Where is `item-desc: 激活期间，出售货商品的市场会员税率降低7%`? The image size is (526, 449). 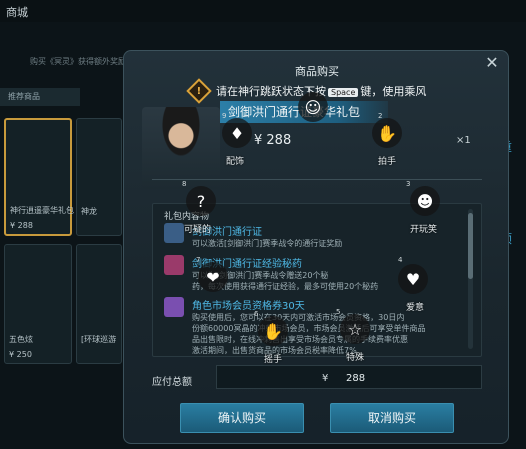
item-desc: 激活期间，出售货商品的市场会员税率降低7% is located at coordinates (274, 350).